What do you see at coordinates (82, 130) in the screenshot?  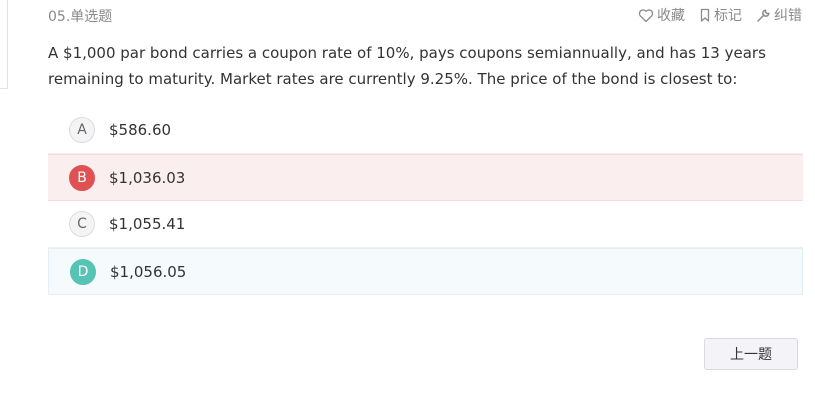 I see `option-letter: A` at bounding box center [82, 130].